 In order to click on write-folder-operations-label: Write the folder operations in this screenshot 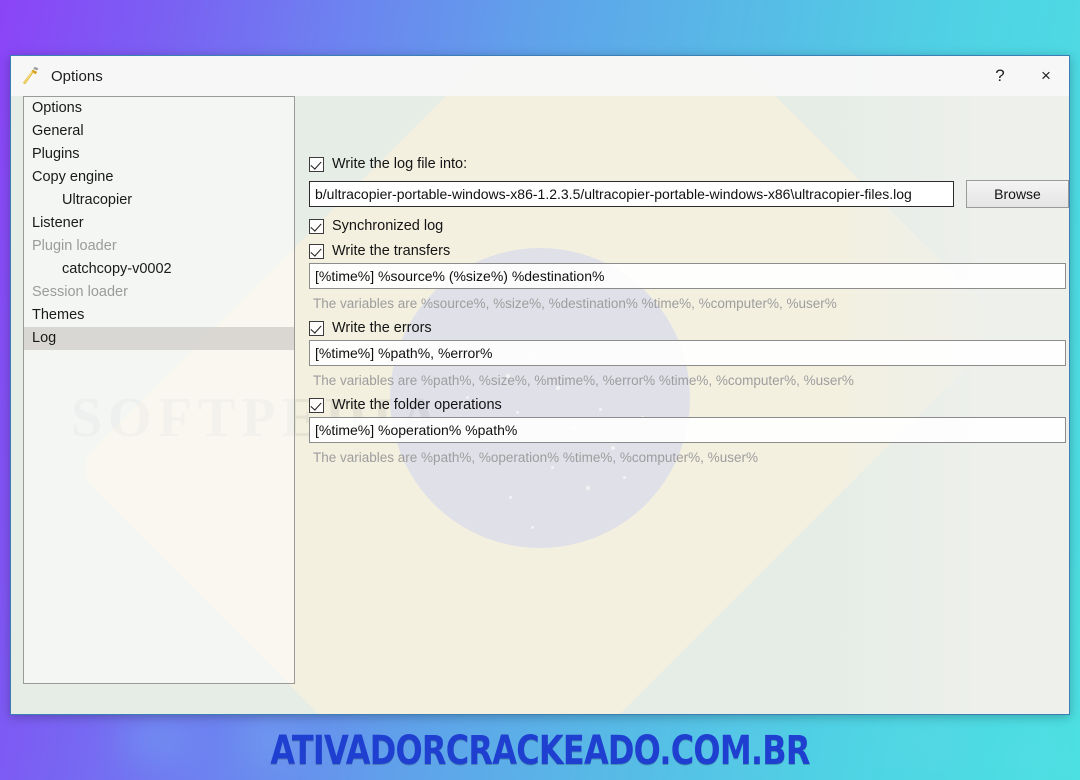, I will do `click(417, 405)`.